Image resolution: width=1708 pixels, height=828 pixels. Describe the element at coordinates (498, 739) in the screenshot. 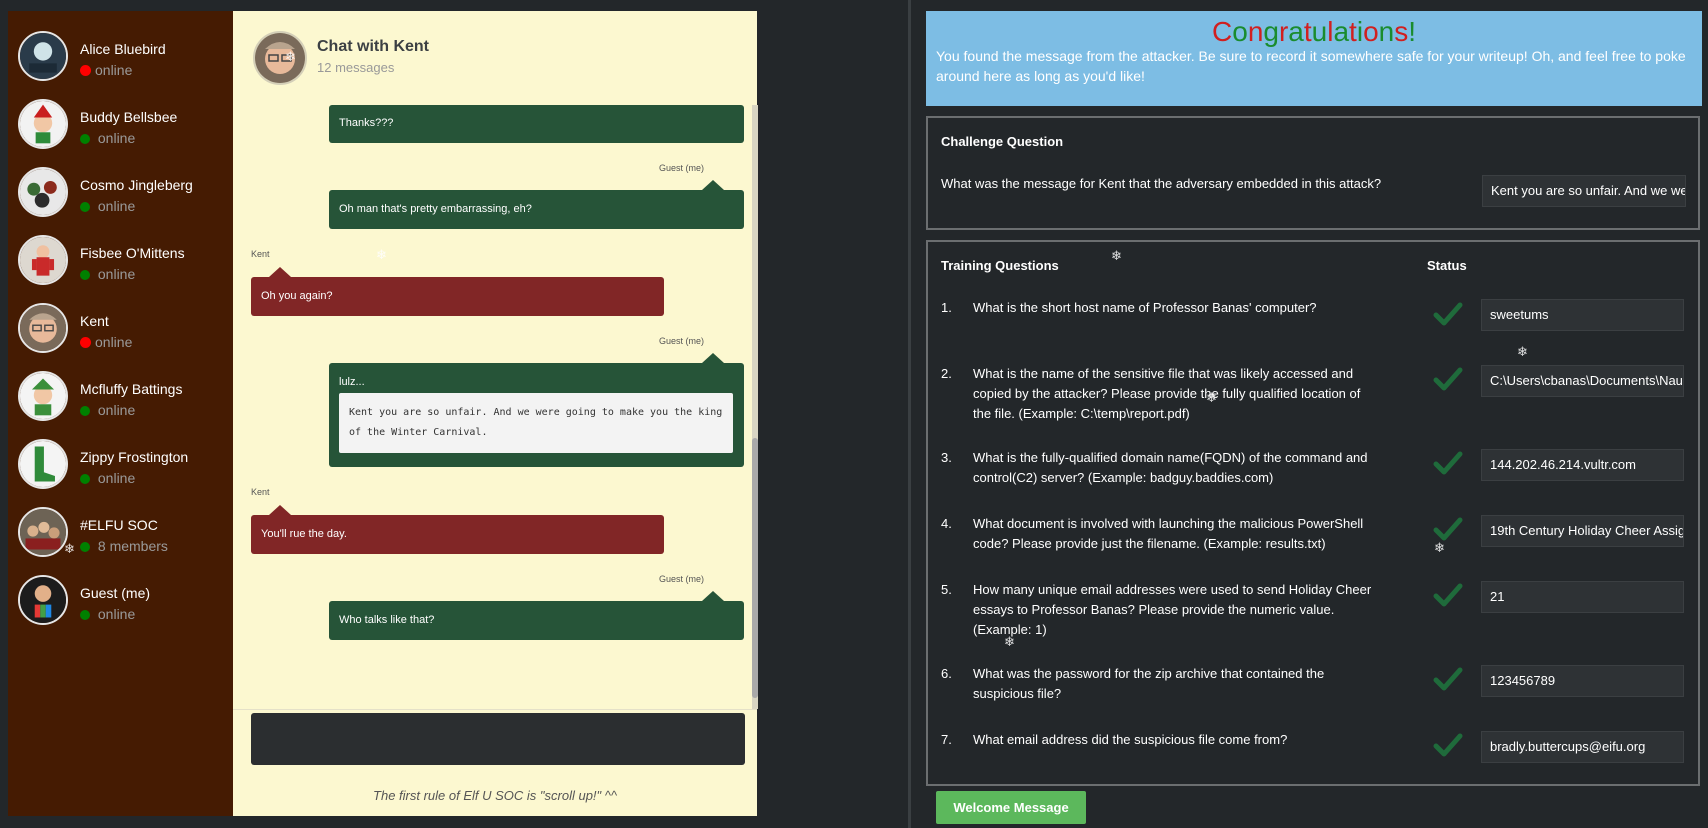

I see `message-input` at that location.